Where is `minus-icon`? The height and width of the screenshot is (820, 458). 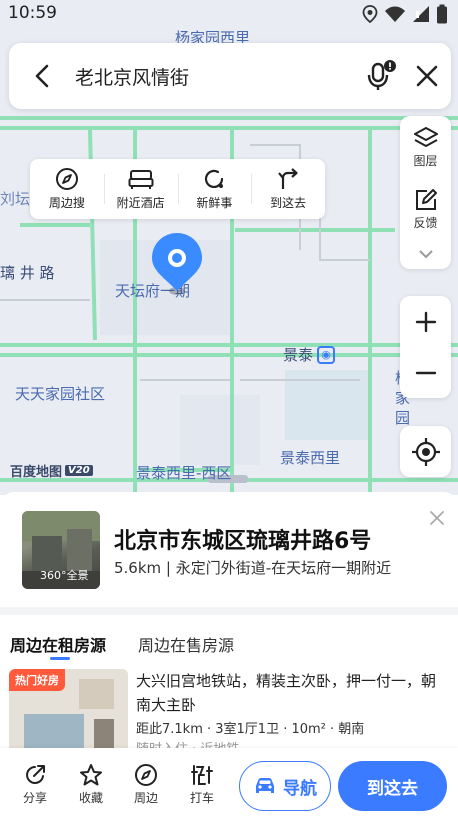 minus-icon is located at coordinates (425, 372).